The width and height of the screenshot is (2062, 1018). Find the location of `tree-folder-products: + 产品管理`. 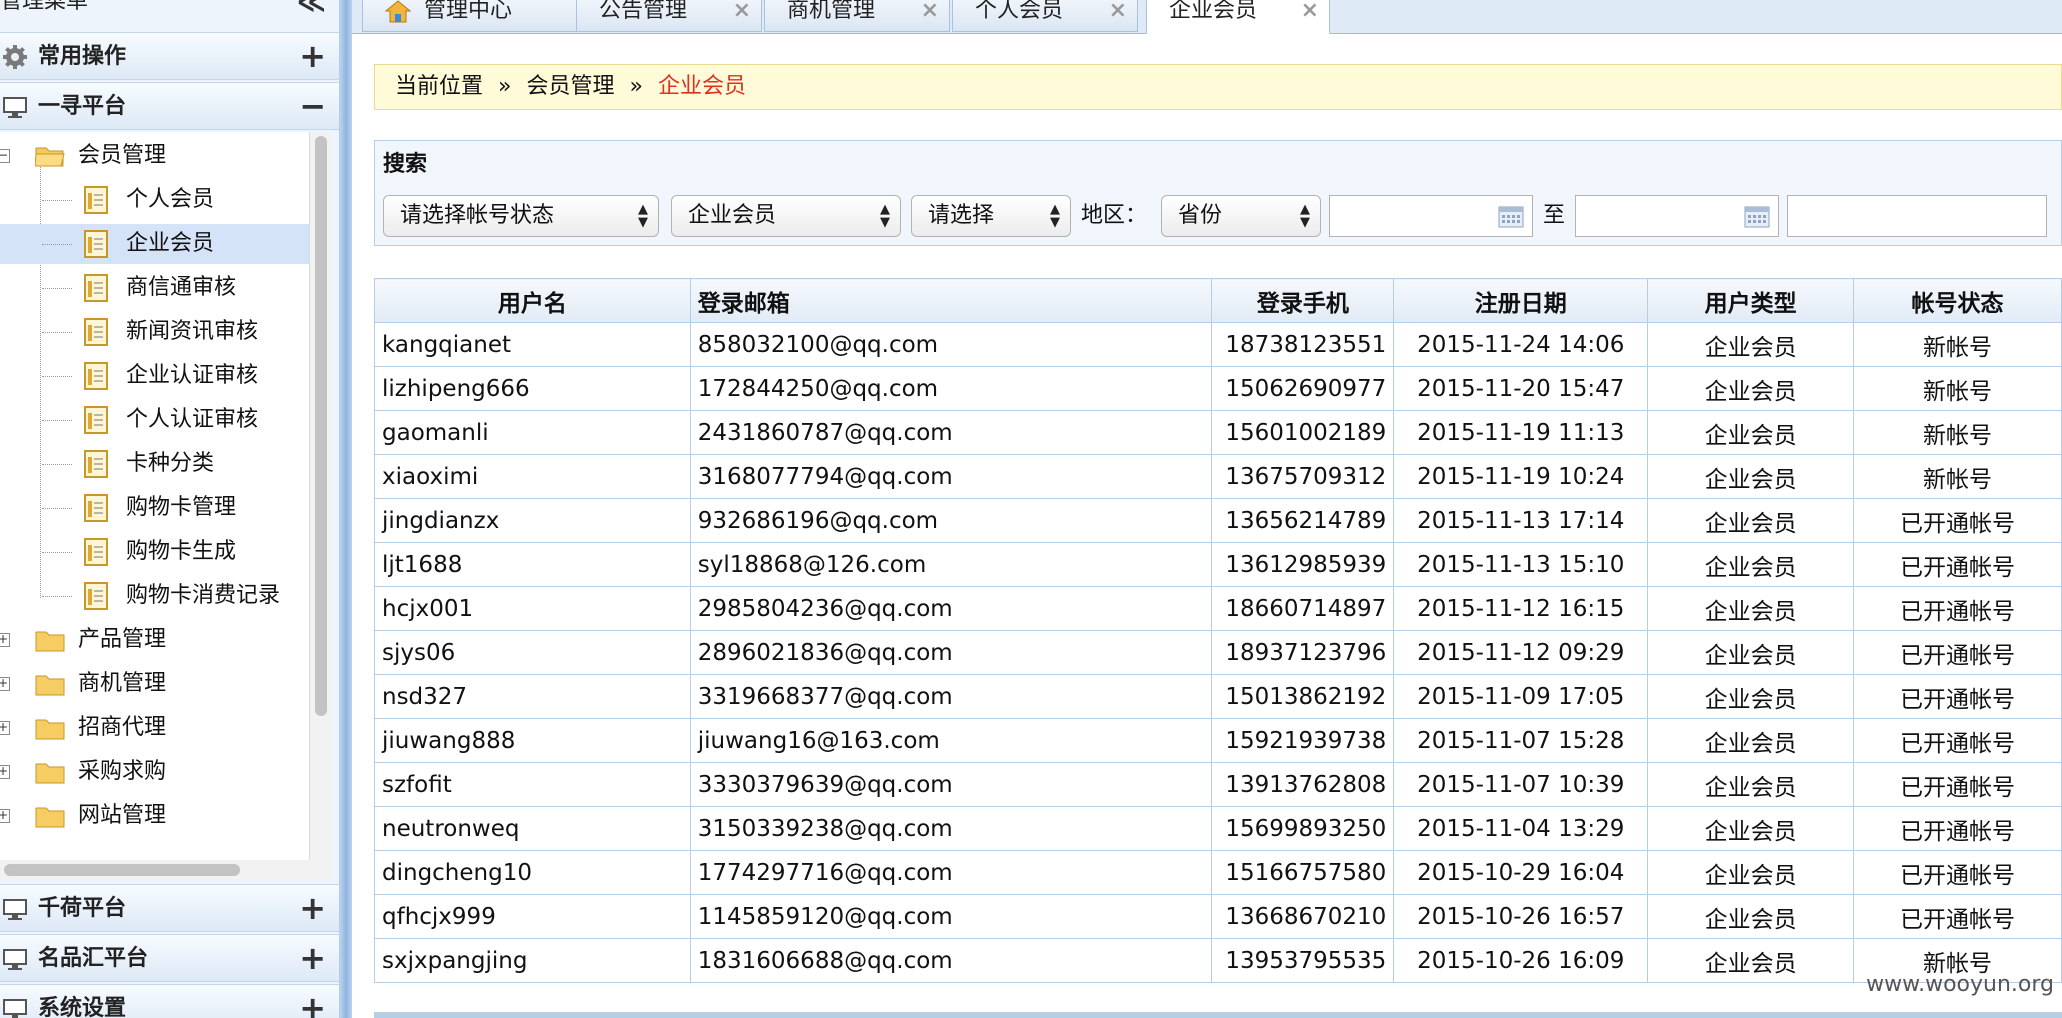

tree-folder-products: + 产品管理 is located at coordinates (154, 640).